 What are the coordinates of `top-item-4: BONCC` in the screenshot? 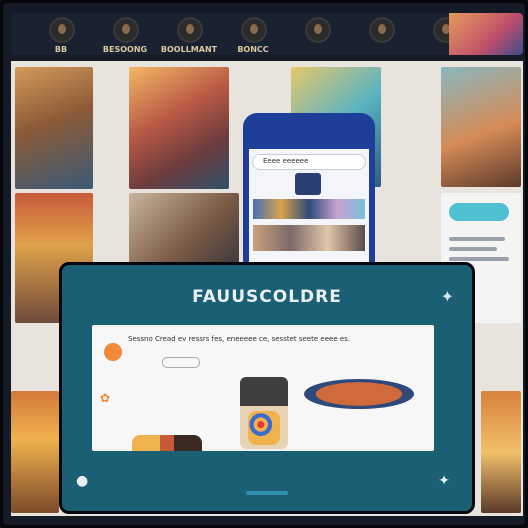 It's located at (253, 35).